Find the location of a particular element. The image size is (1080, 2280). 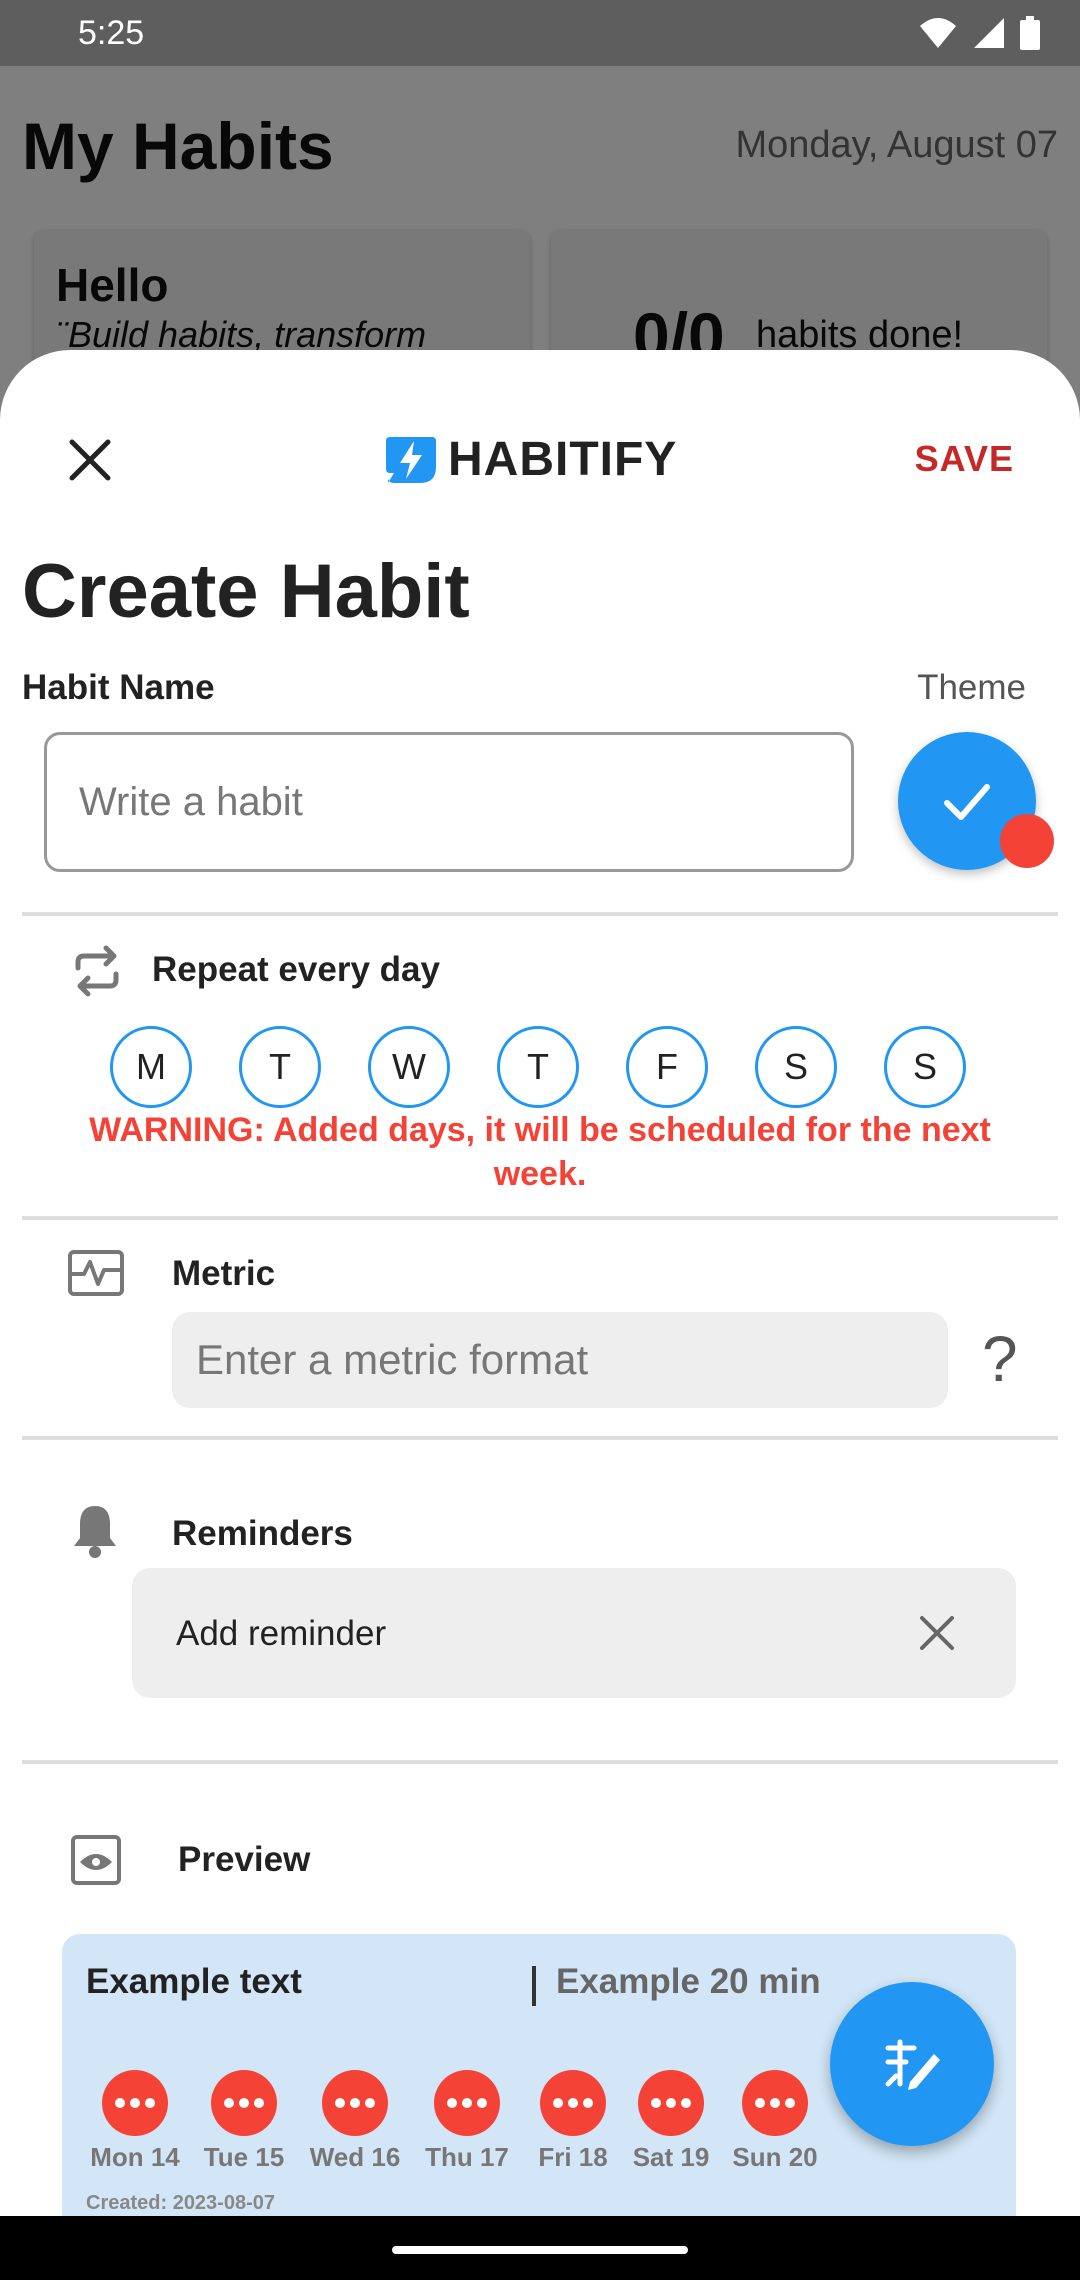

preview-day: Fri 18 is located at coordinates (573, 2121).